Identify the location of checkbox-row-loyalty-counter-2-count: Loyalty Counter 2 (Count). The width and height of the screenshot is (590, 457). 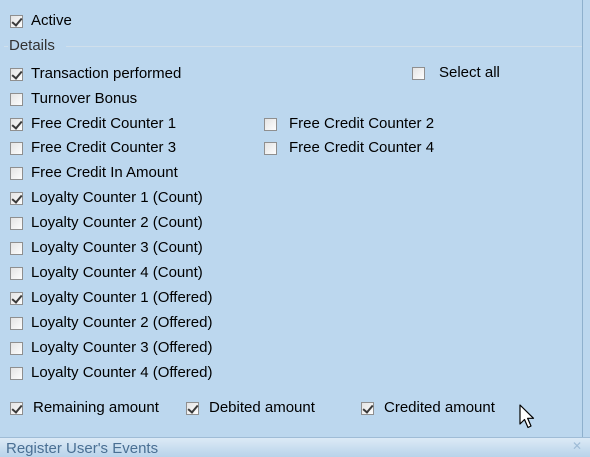
(106, 223).